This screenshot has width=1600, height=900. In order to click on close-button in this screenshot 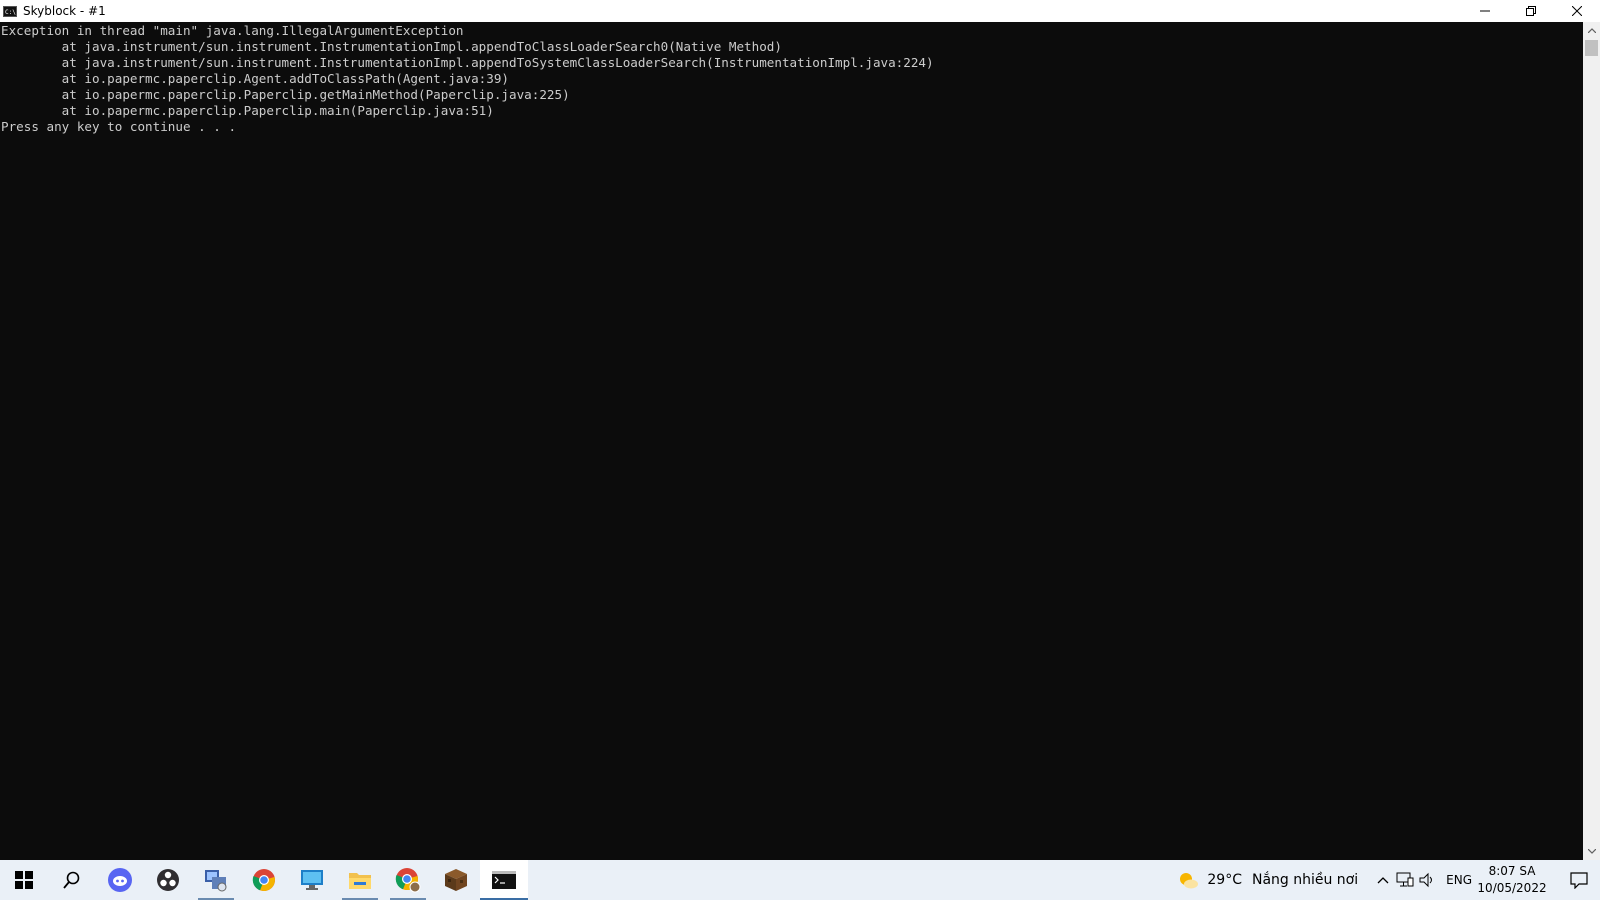, I will do `click(1577, 11)`.